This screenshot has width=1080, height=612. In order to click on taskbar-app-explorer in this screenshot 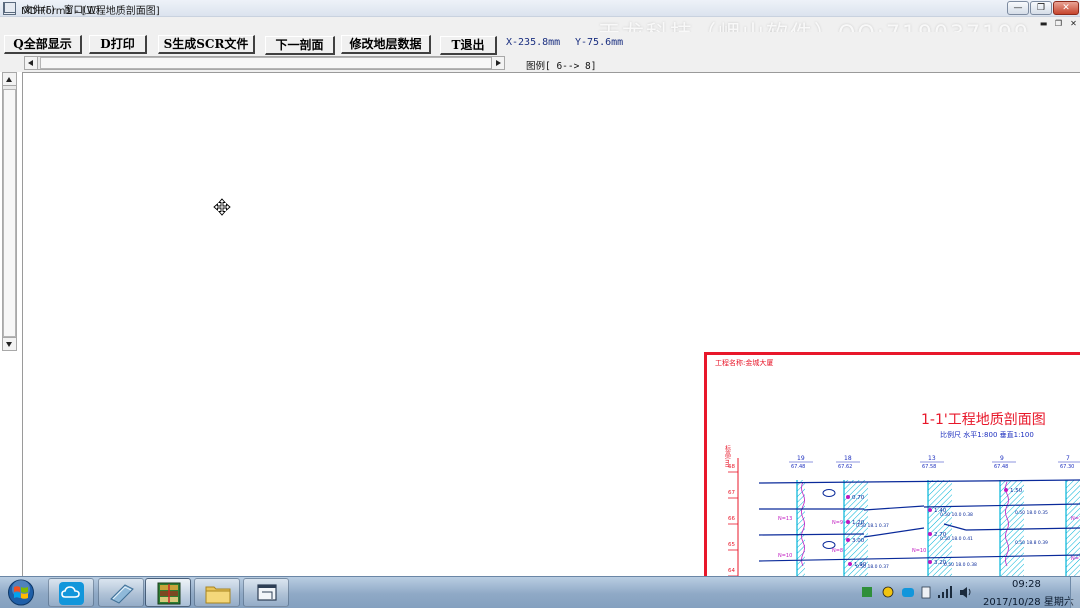, I will do `click(217, 592)`.